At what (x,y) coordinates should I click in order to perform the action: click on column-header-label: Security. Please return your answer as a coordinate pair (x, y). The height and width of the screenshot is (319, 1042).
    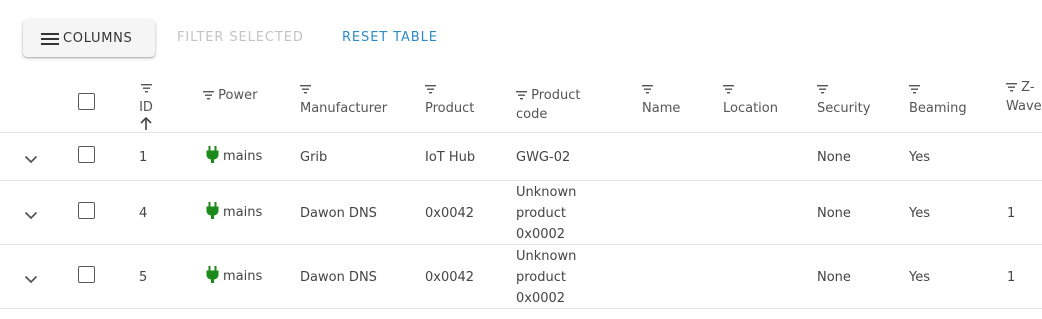
    Looking at the image, I should click on (844, 108).